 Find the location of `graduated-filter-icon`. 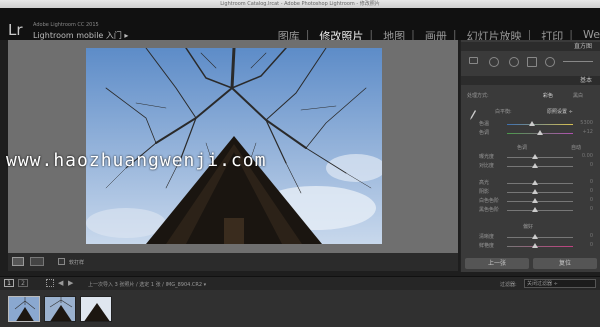

graduated-filter-icon is located at coordinates (532, 62).